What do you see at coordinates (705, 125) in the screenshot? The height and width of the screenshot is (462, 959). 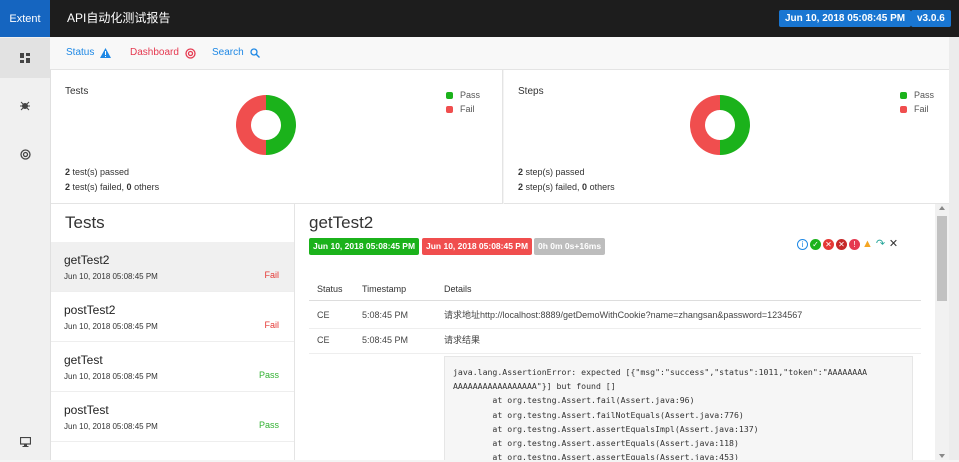 I see `steps-fail-slice` at bounding box center [705, 125].